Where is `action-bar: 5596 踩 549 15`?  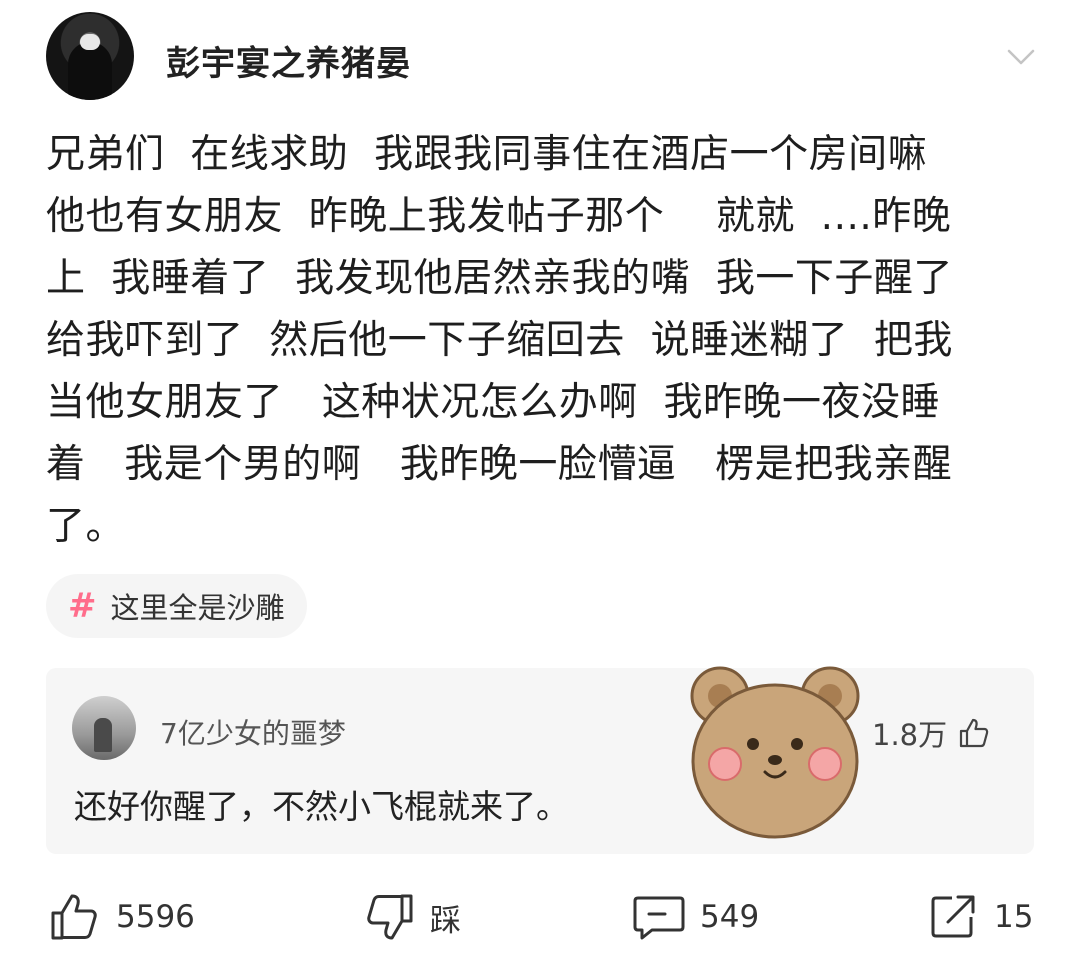 action-bar: 5596 踩 549 15 is located at coordinates (540, 920).